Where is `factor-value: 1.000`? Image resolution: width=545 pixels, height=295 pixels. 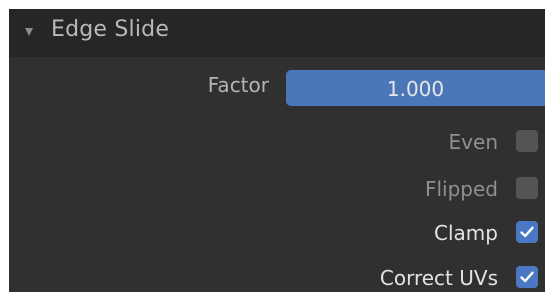
factor-value: 1.000 is located at coordinates (415, 89).